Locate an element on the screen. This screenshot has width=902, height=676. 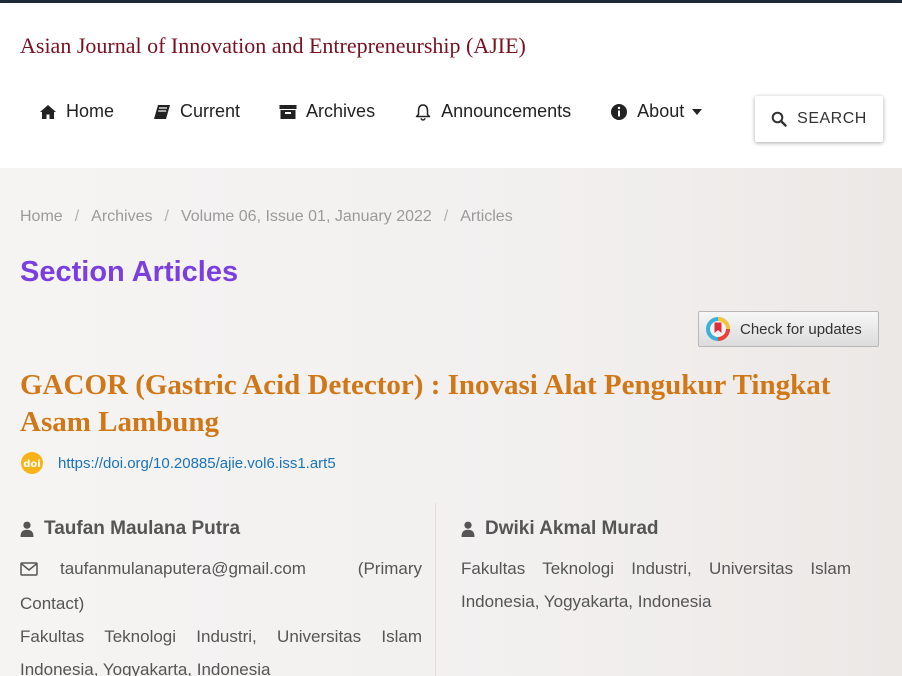
author-name-row: Taufan Maulana Putra is located at coordinates (221, 529).